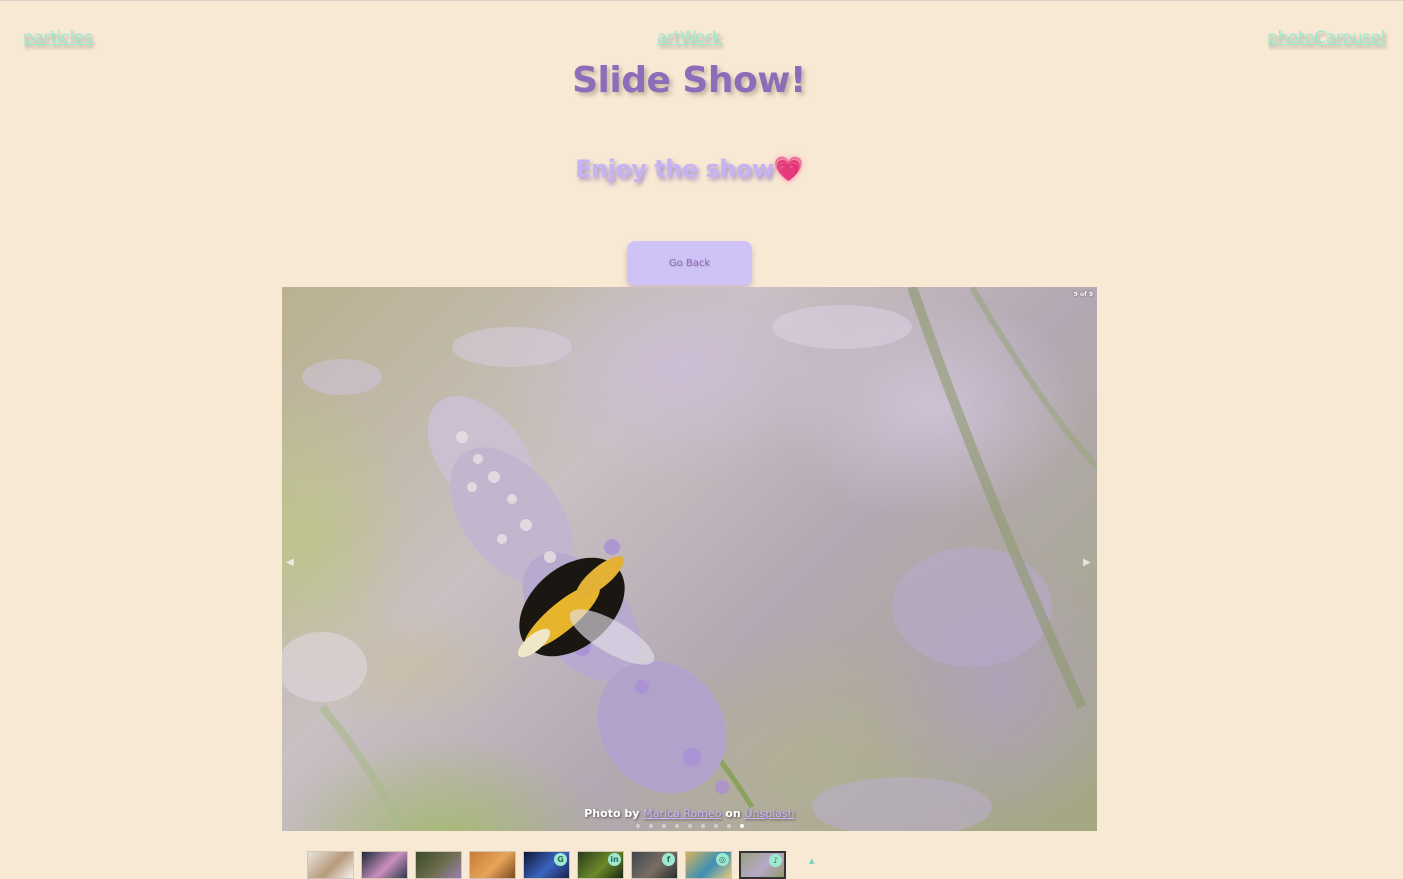 This screenshot has height=879, width=1403. What do you see at coordinates (560, 859) in the screenshot?
I see `github-icon: G` at bounding box center [560, 859].